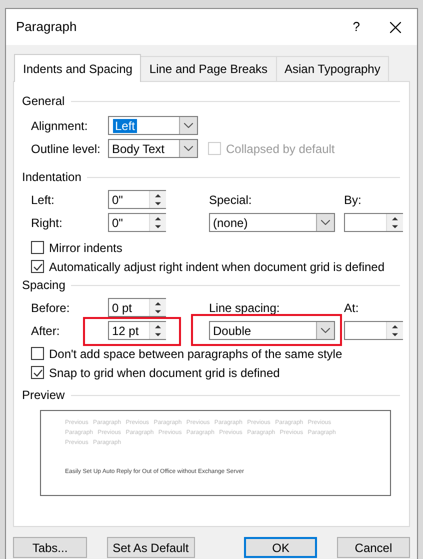  I want to click on section-heading: General, so click(43, 101).